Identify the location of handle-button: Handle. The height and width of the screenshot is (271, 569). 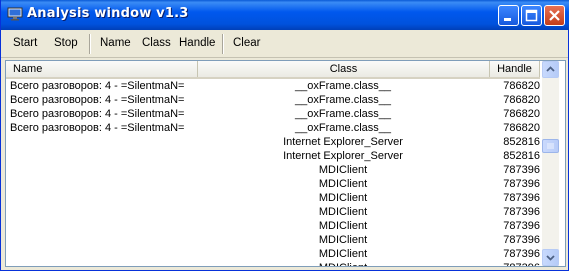
(197, 43).